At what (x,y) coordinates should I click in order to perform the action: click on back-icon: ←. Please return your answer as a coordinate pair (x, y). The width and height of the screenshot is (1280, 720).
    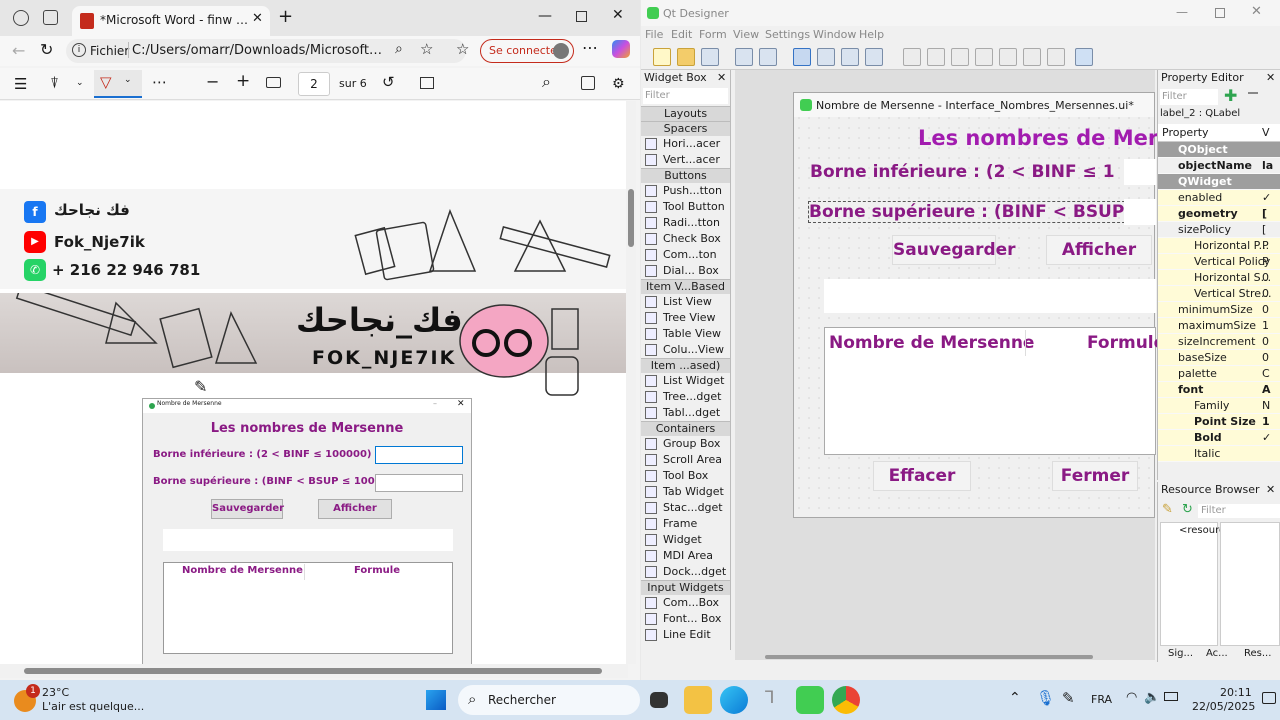
    Looking at the image, I should click on (18, 50).